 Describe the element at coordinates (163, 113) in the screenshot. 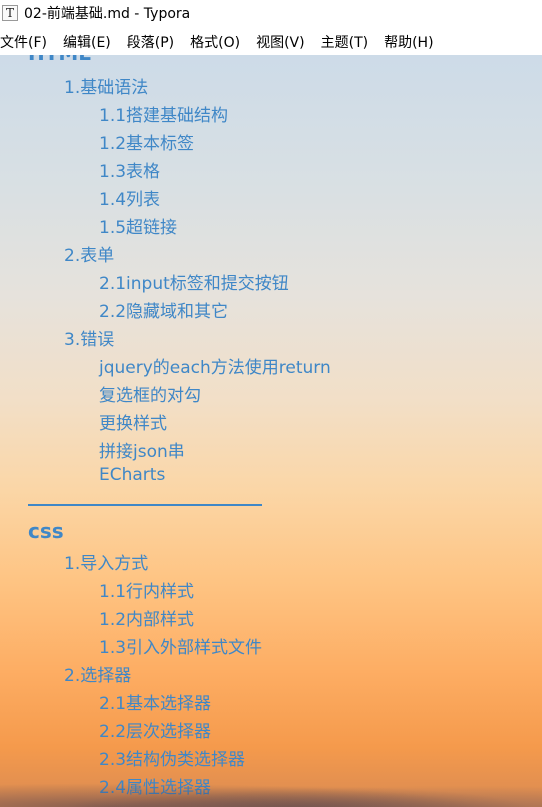

I see `outline-link: 1.1搭建基础结构` at that location.